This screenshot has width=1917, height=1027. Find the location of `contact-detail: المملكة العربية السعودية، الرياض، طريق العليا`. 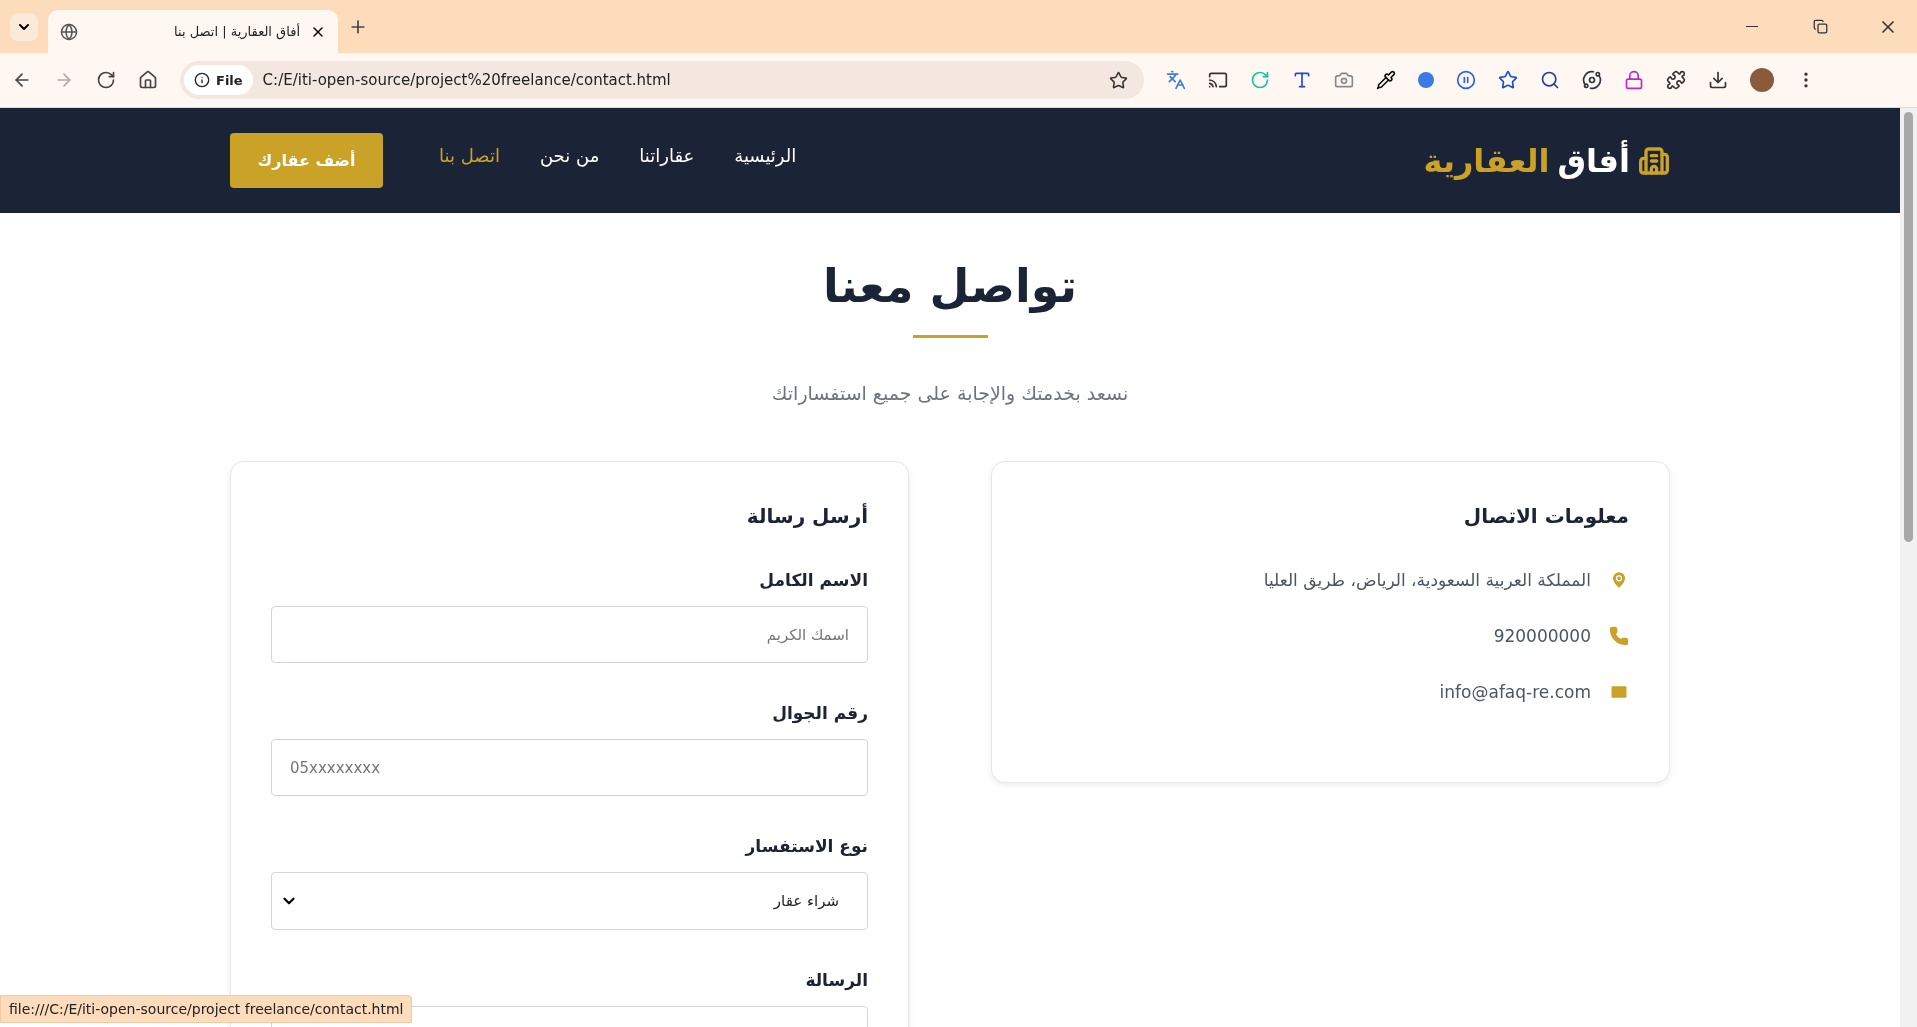

contact-detail: المملكة العربية السعودية، الرياض، طريق العليا is located at coordinates (1427, 580).